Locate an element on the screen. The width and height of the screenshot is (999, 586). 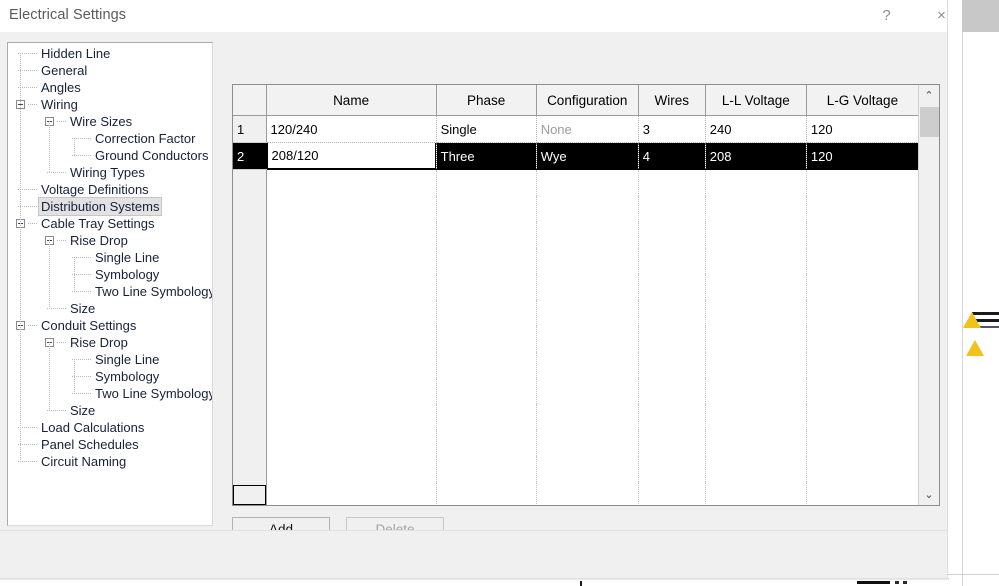
grid-header-name: Name is located at coordinates (351, 100).